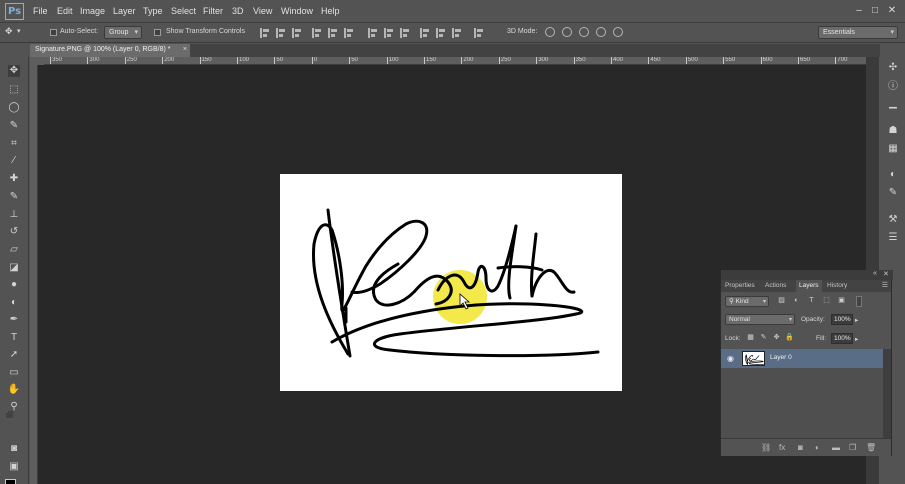 The height and width of the screenshot is (484, 905). What do you see at coordinates (893, 104) in the screenshot?
I see `histogram-panel-icon: ▁` at bounding box center [893, 104].